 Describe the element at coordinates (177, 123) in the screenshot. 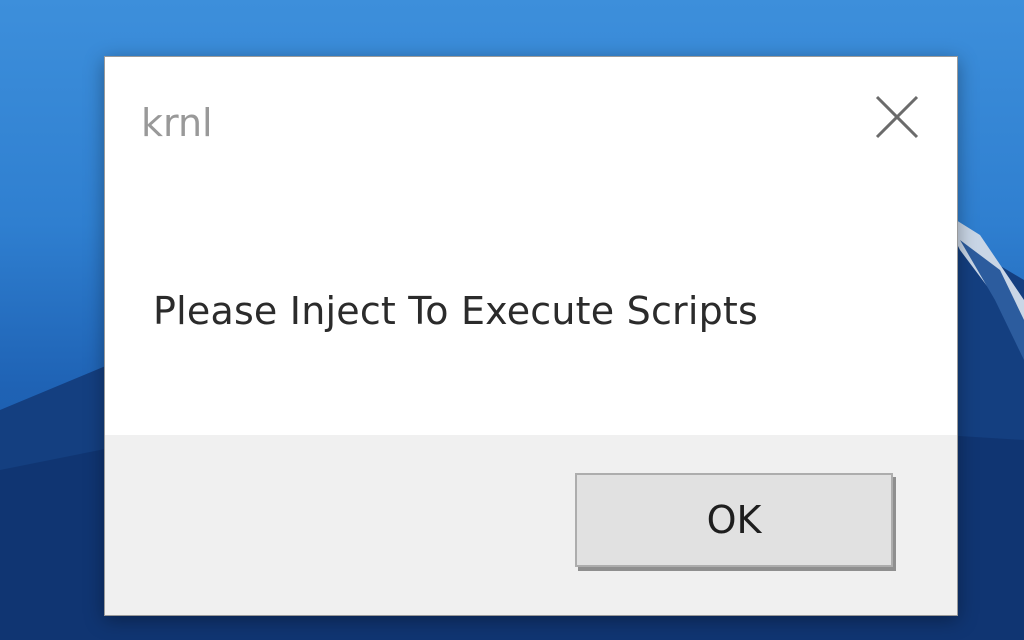

I see `dialog-title: krnl` at that location.